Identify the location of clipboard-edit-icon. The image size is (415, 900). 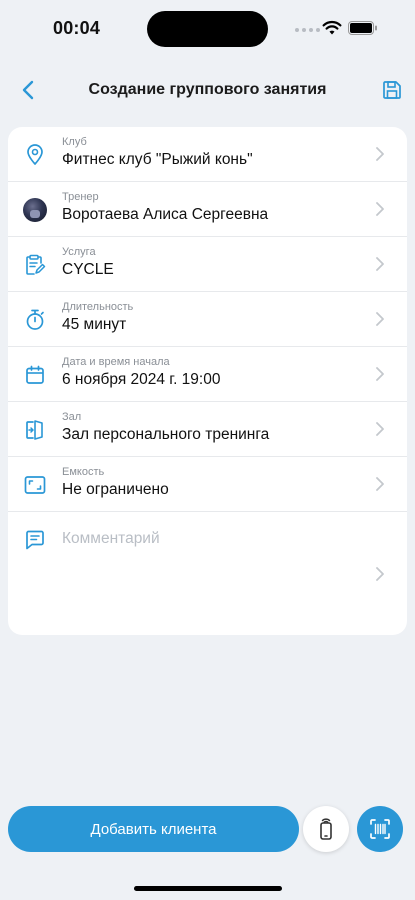
(35, 265).